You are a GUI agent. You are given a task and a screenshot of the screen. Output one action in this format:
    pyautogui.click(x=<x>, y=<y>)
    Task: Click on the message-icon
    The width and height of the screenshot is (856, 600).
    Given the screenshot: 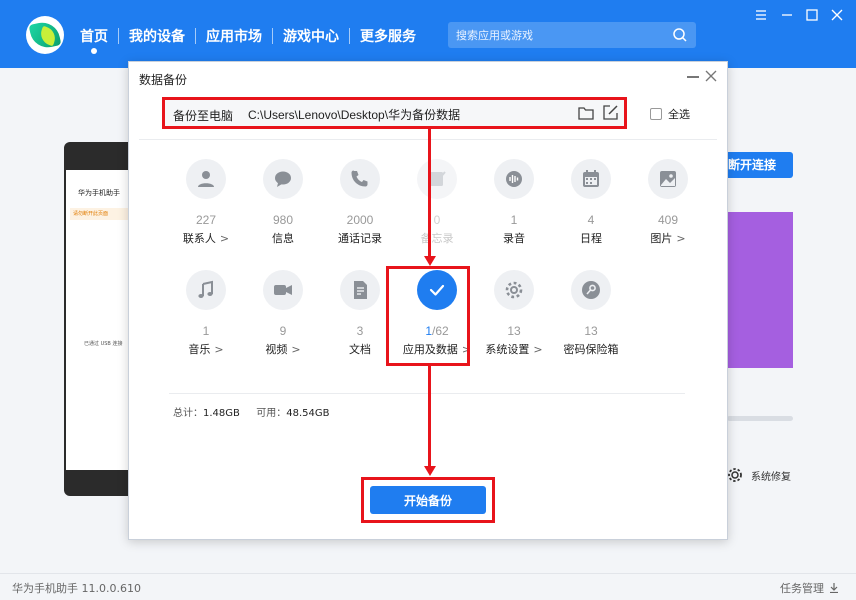 What is the action you would take?
    pyautogui.click(x=283, y=179)
    